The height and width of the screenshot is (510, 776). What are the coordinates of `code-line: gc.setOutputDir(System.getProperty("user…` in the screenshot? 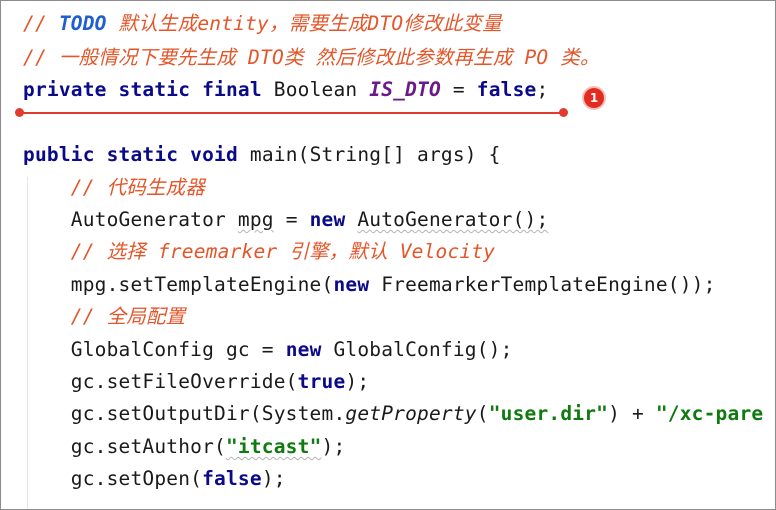 It's located at (393, 414).